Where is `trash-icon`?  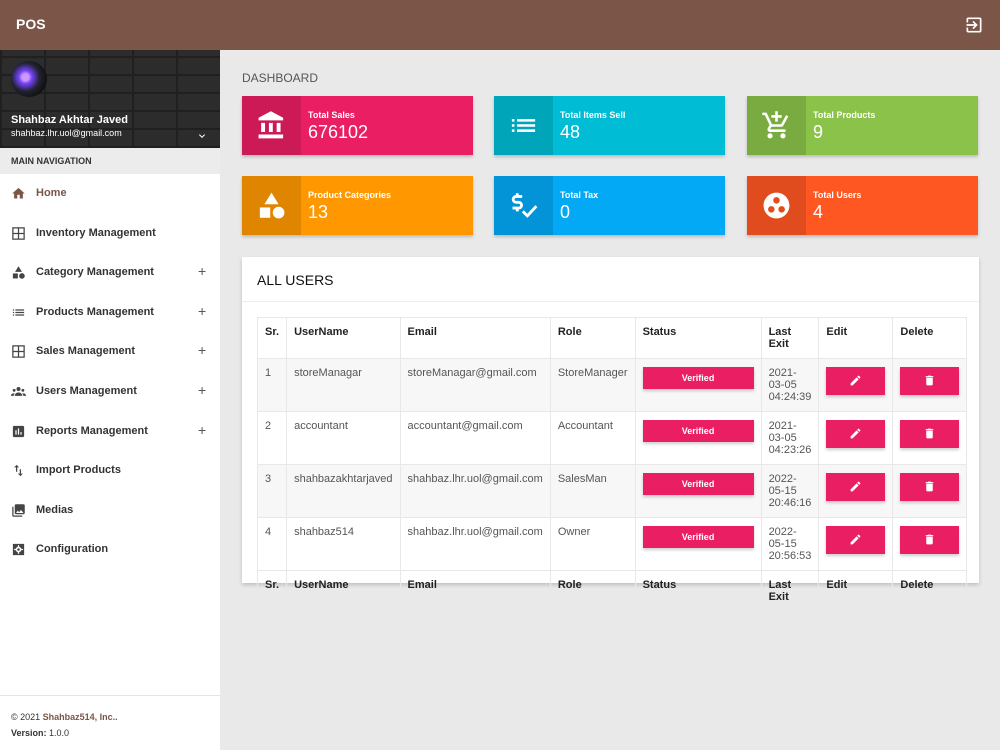 trash-icon is located at coordinates (930, 433).